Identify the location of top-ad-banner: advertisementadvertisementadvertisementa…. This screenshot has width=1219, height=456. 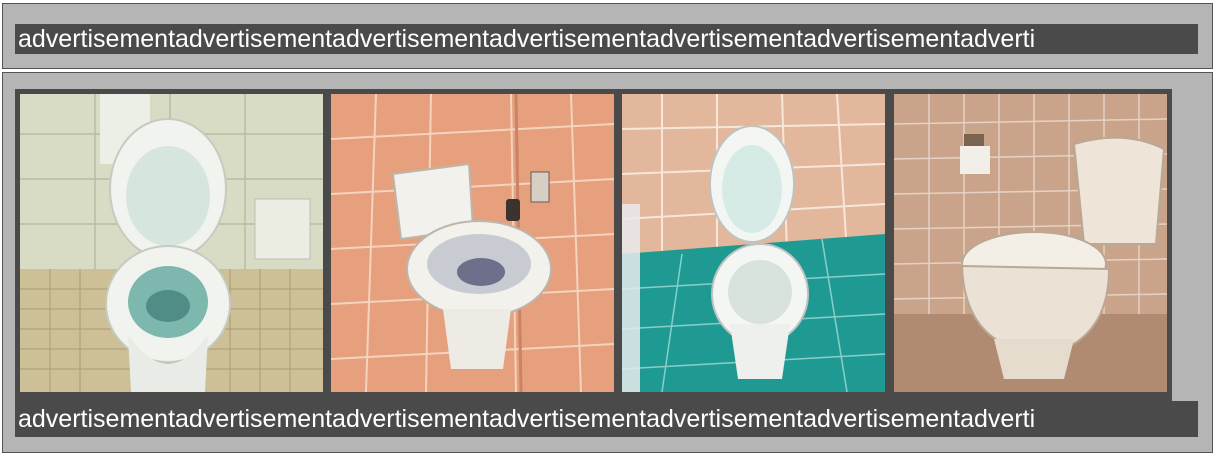
(607, 36).